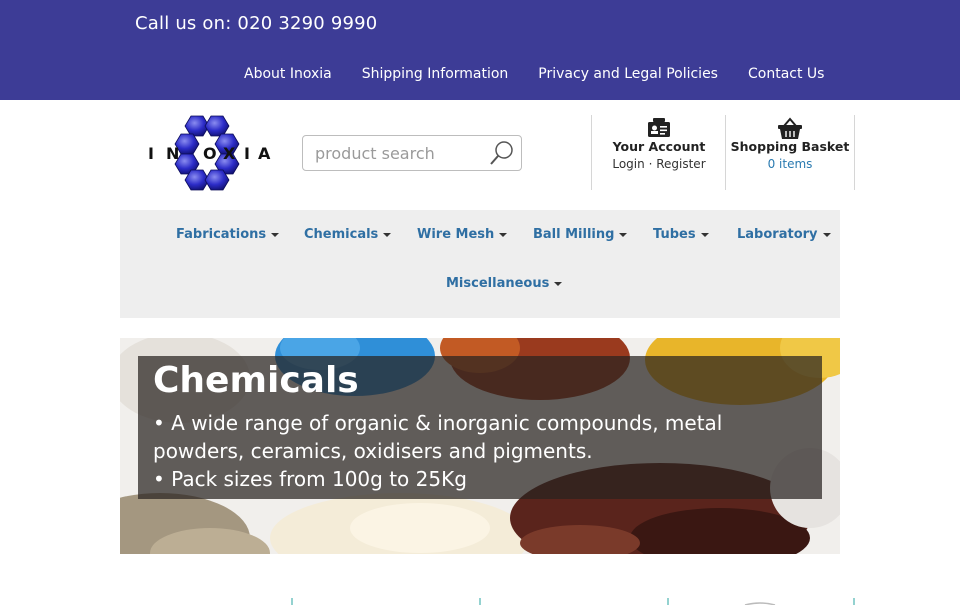 The width and height of the screenshot is (960, 609). I want to click on login-link: Login, so click(628, 164).